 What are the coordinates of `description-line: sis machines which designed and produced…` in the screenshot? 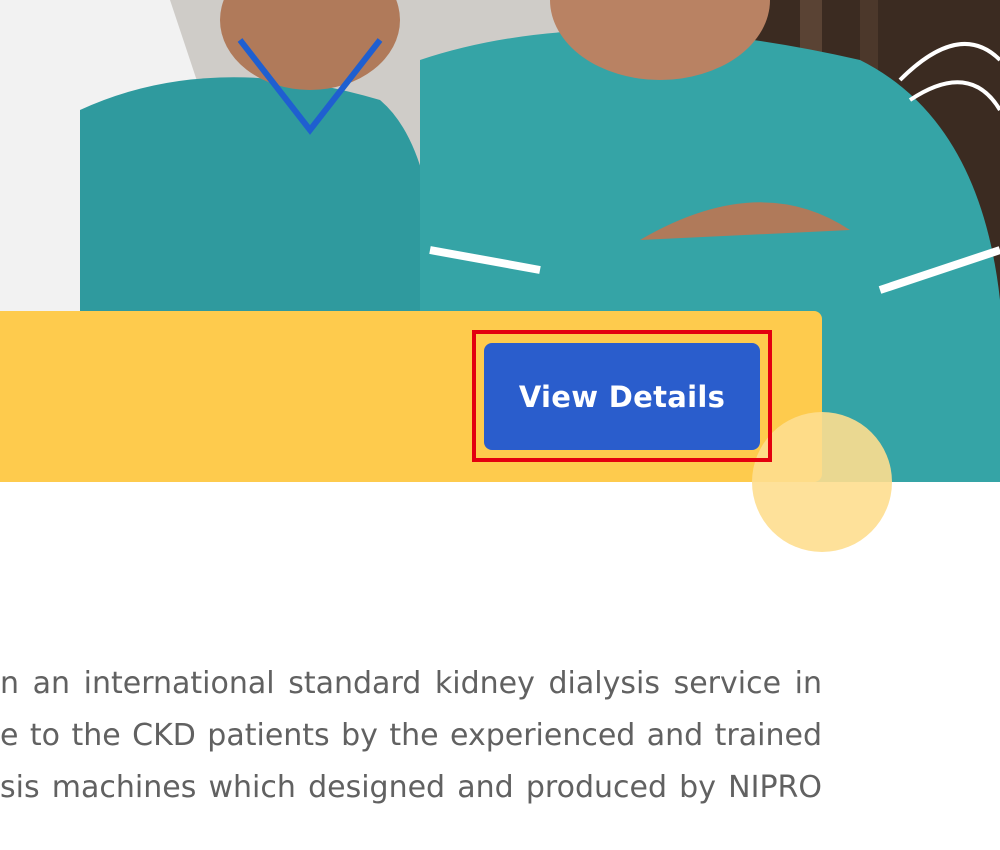 It's located at (411, 787).